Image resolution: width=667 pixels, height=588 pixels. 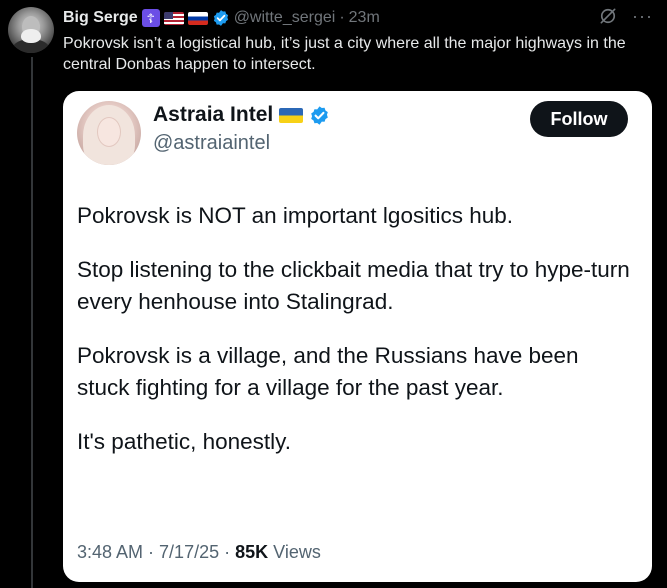 I want to click on quoted-author-name: Astraia Intel, so click(x=213, y=115).